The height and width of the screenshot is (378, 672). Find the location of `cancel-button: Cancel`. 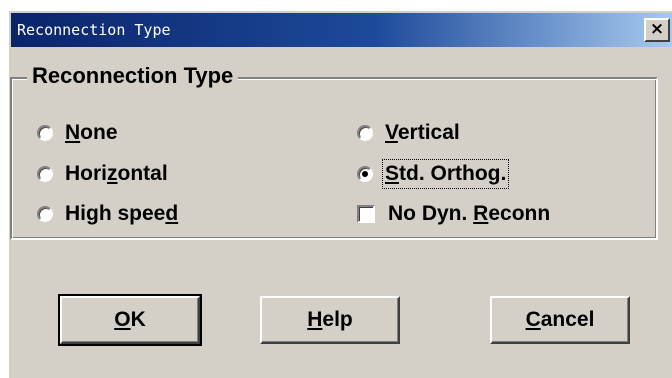

cancel-button: Cancel is located at coordinates (560, 320).